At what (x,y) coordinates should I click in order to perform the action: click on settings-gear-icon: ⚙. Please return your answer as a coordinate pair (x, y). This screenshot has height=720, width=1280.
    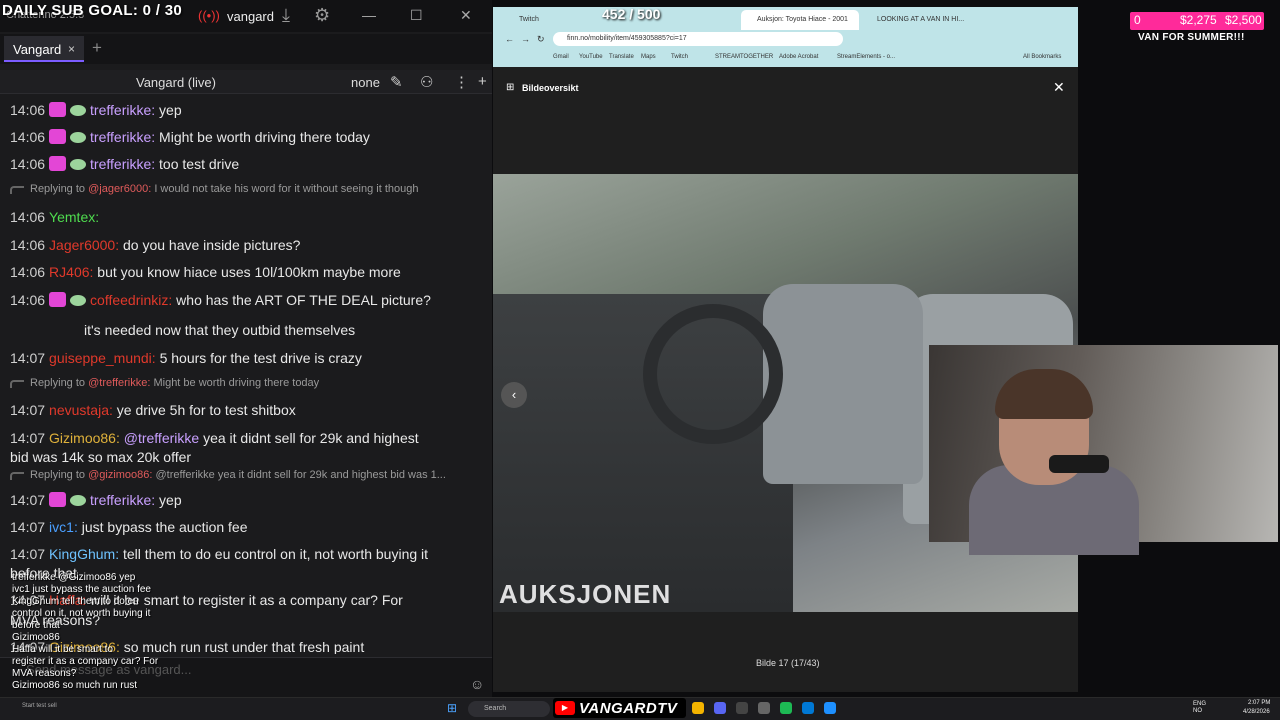
    Looking at the image, I should click on (322, 15).